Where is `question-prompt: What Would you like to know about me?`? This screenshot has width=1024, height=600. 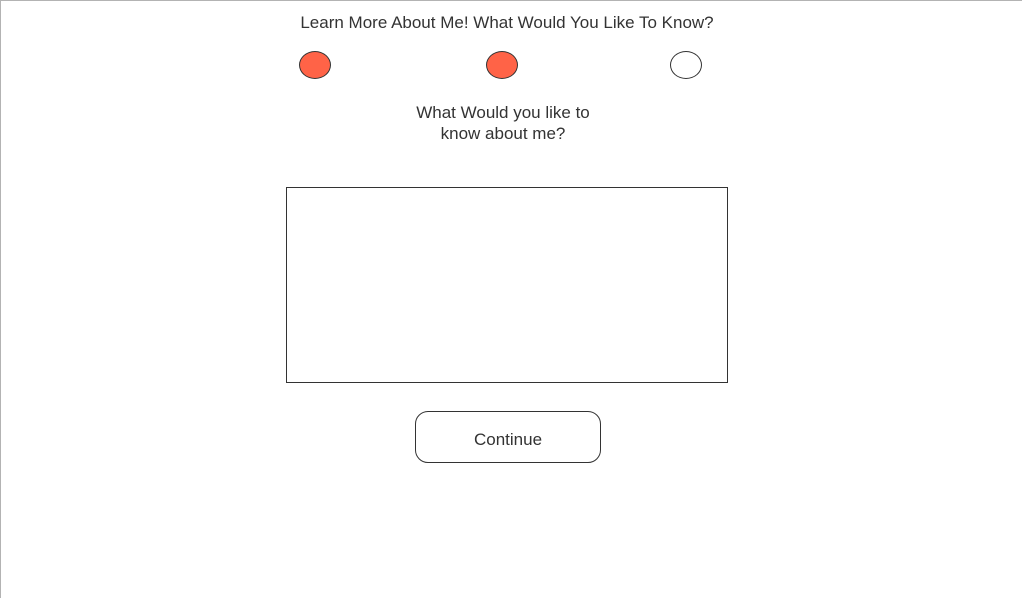
question-prompt: What Would you like to know about me? is located at coordinates (503, 123).